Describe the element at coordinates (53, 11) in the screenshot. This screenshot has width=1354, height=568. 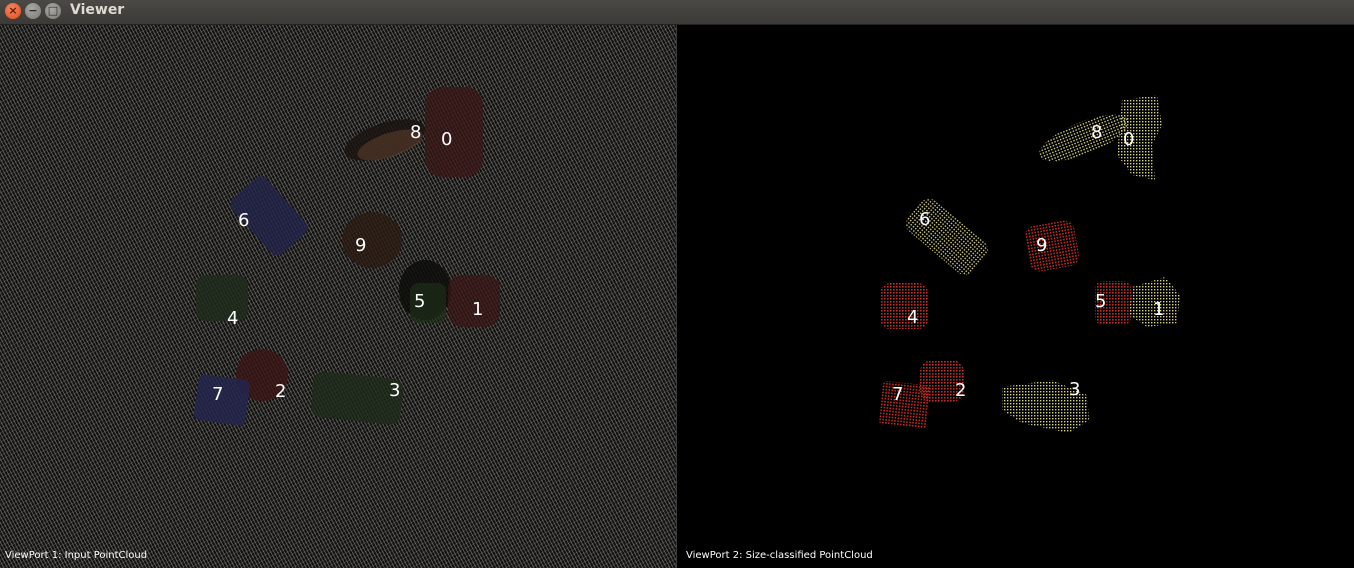
I see `maximize-icon: □` at that location.